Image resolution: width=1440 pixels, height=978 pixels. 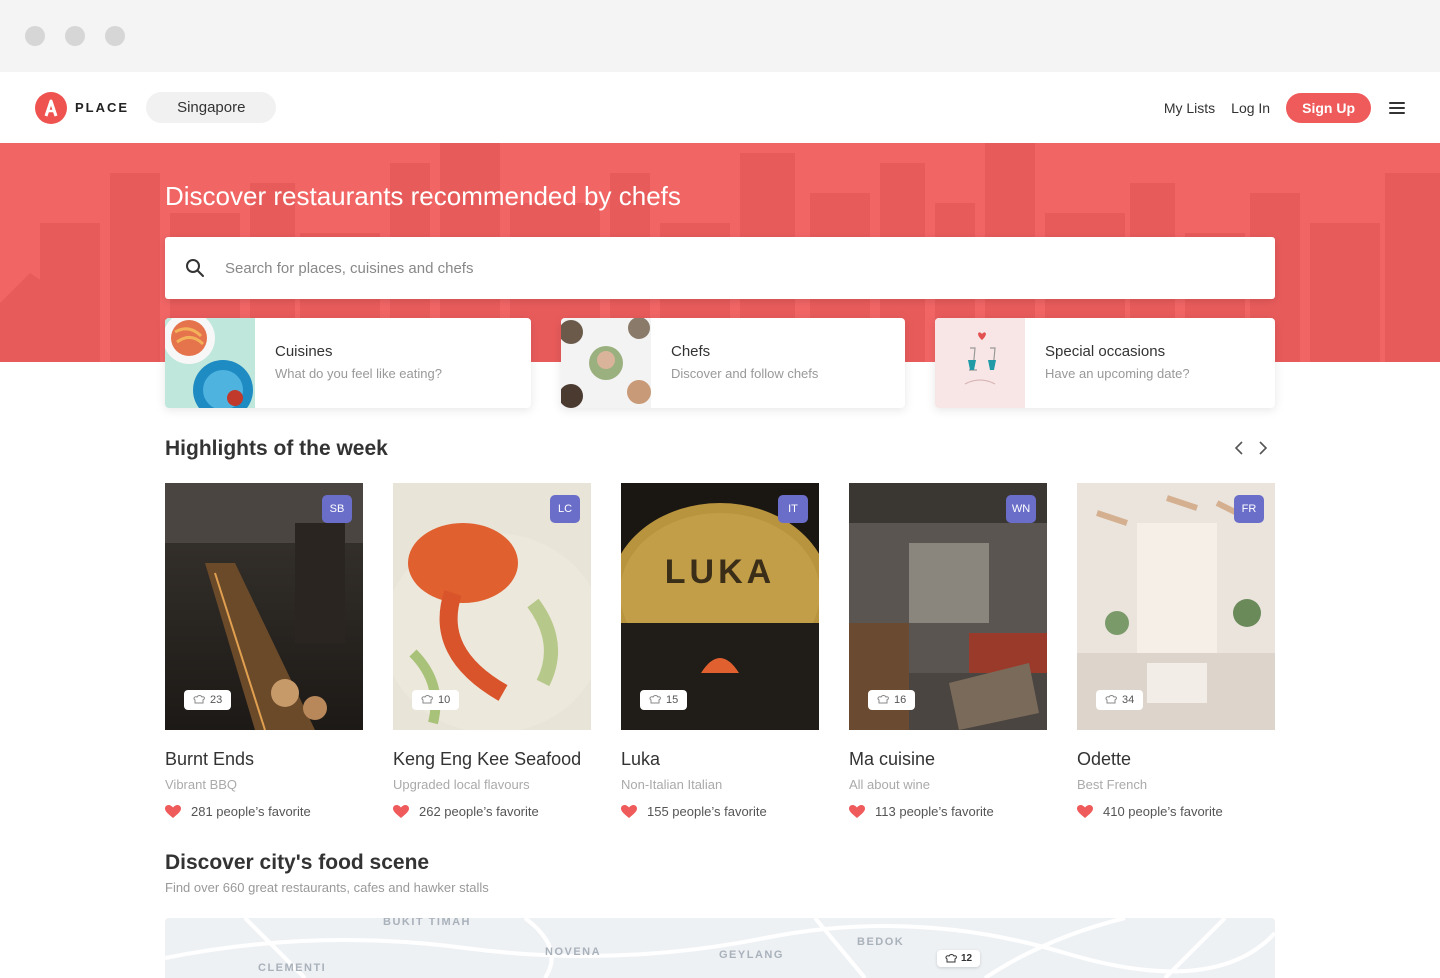 I want to click on cuisine-badge: FR, so click(x=1249, y=509).